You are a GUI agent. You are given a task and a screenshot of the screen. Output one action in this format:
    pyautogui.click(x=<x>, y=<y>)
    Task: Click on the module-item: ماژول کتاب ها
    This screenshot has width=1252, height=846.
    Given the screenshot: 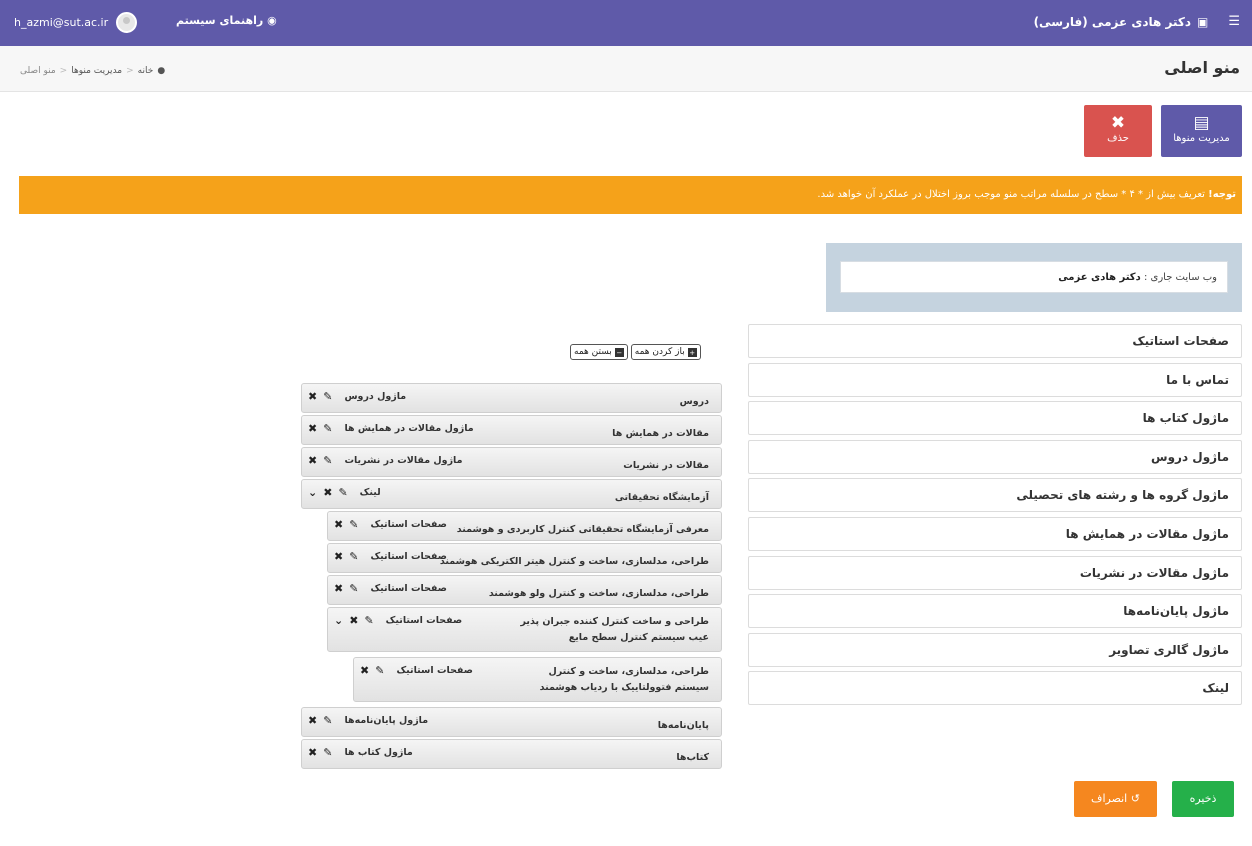 What is the action you would take?
    pyautogui.click(x=995, y=418)
    